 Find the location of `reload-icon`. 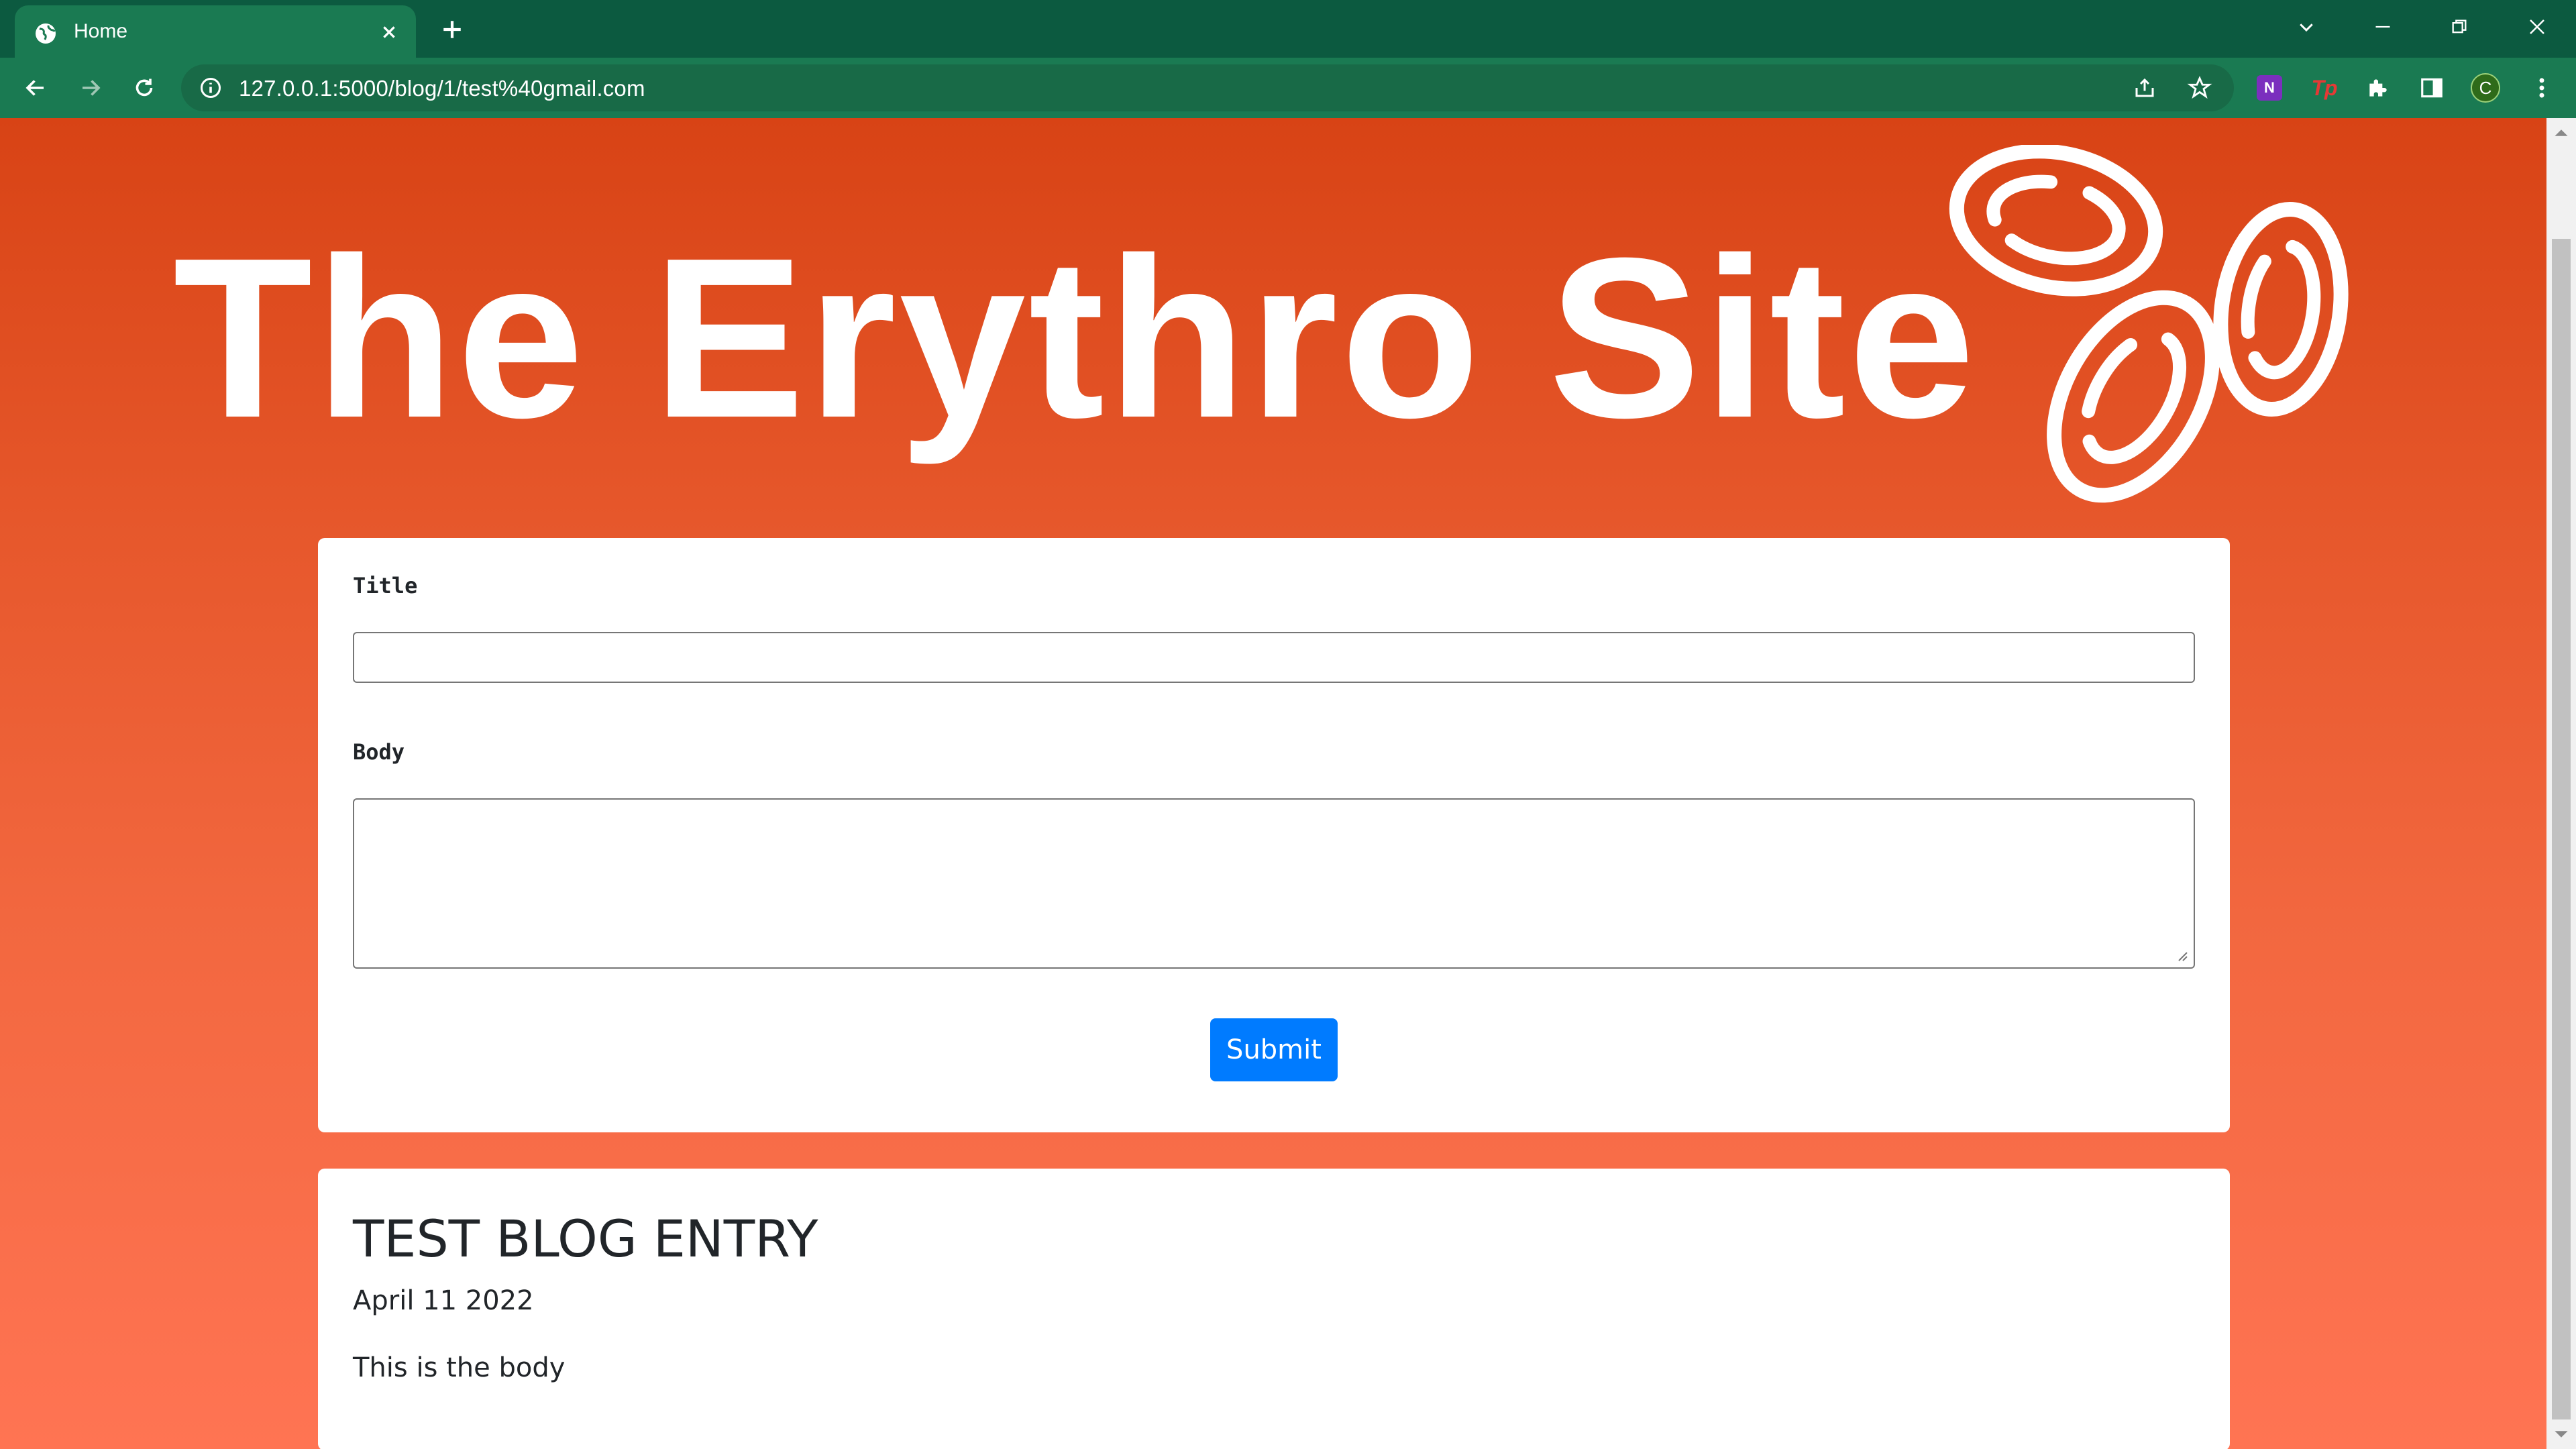

reload-icon is located at coordinates (144, 87).